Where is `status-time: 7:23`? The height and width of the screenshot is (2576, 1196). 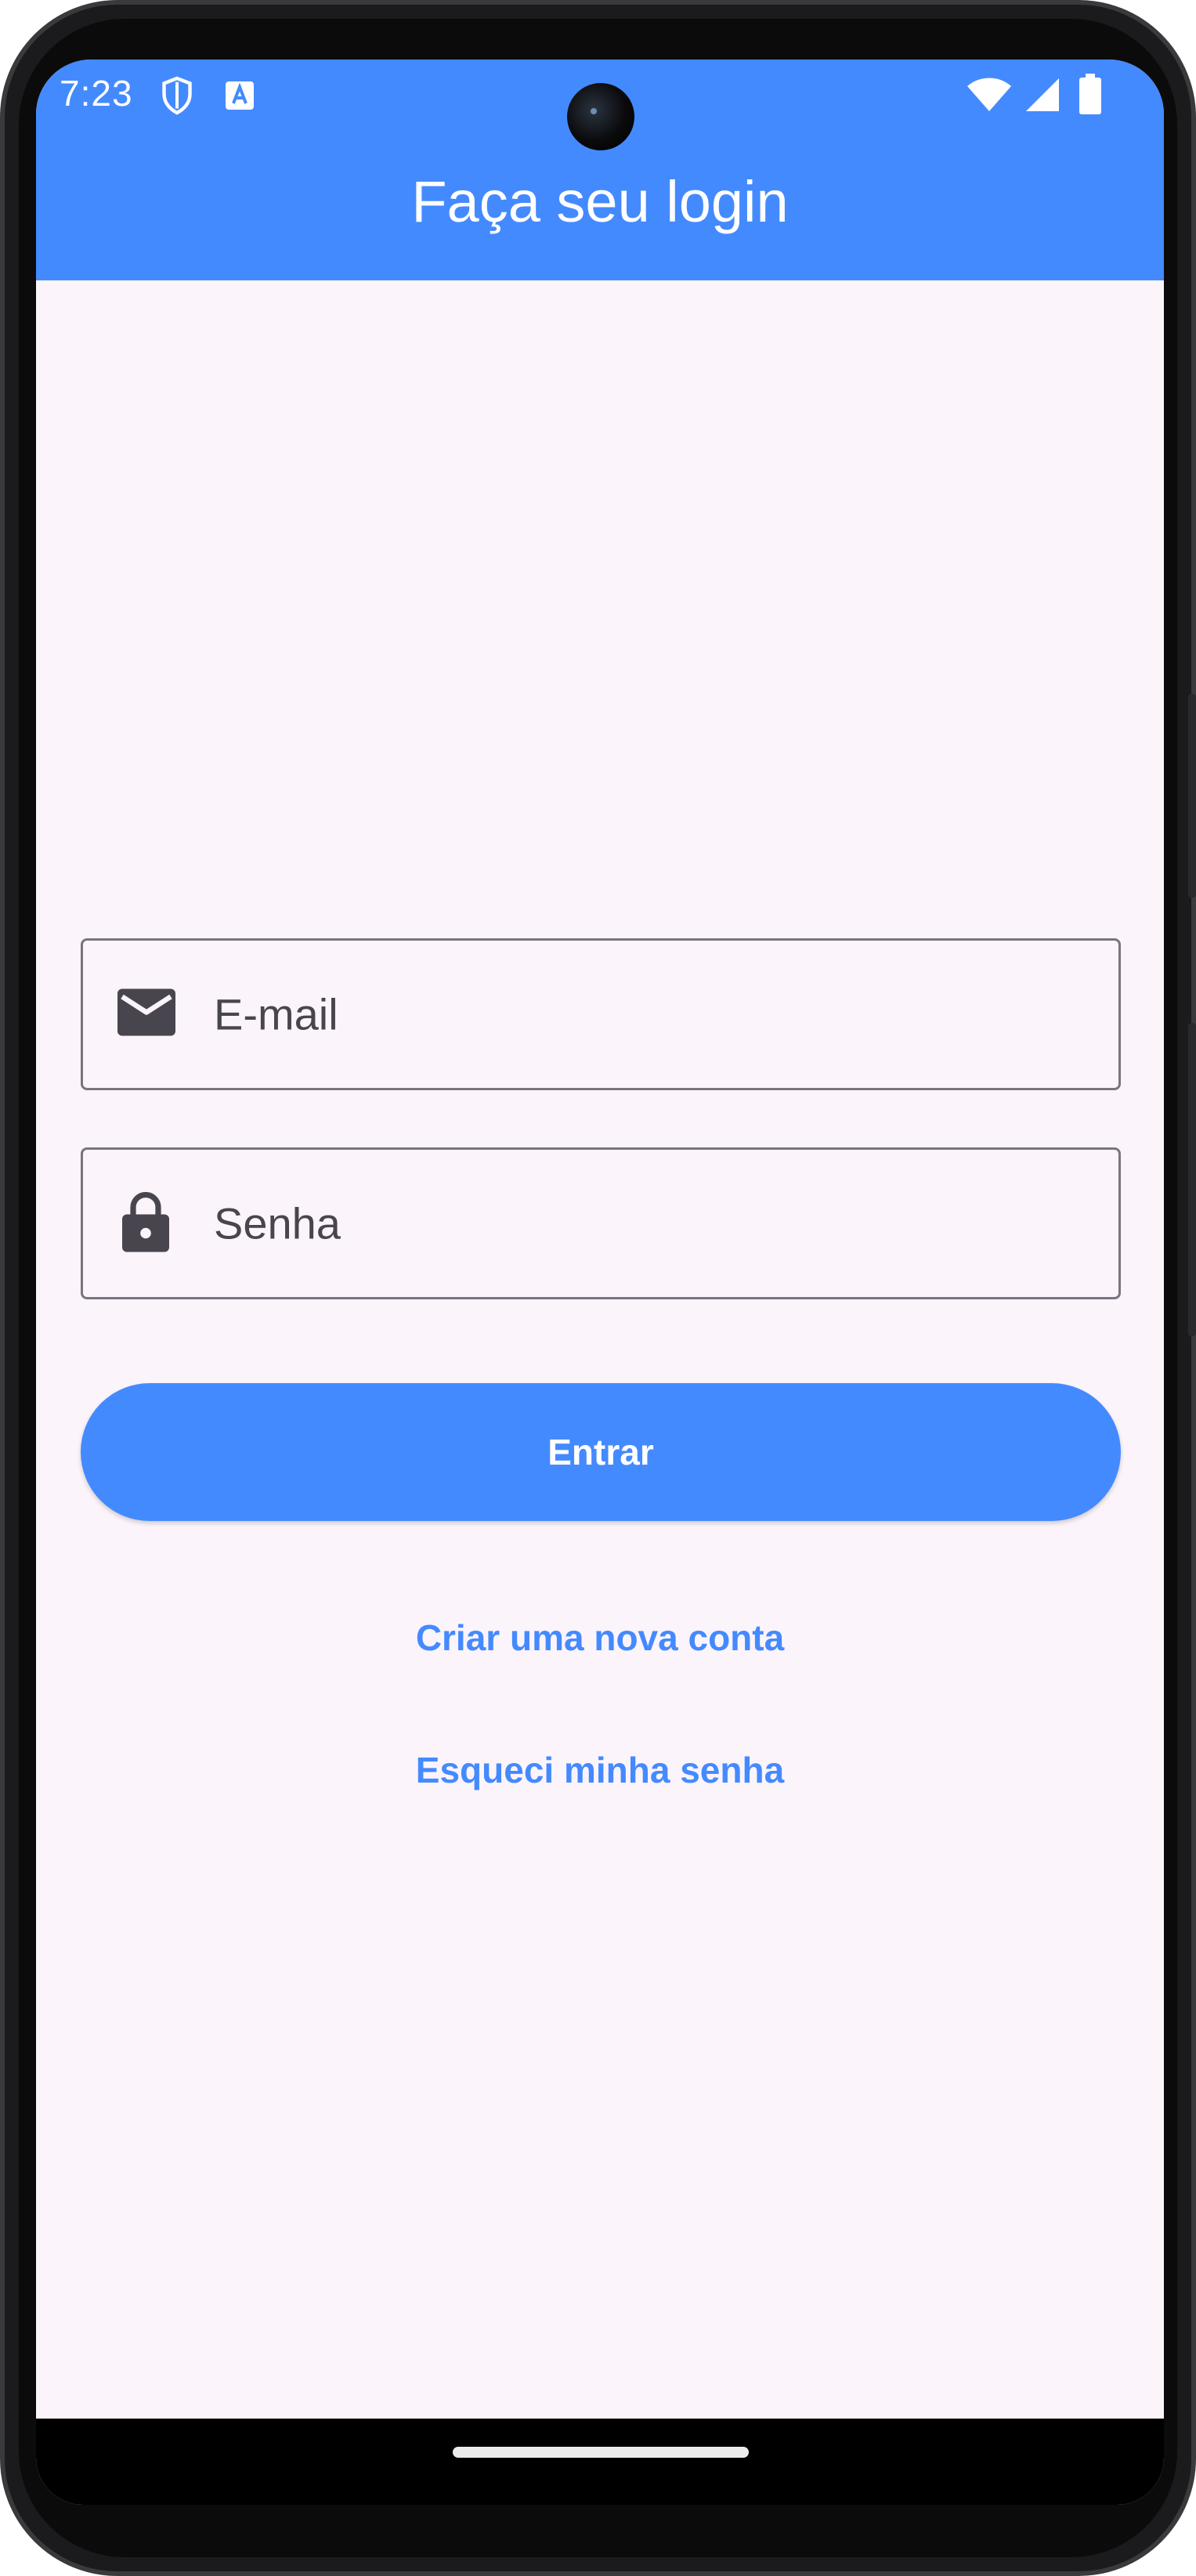 status-time: 7:23 is located at coordinates (96, 93).